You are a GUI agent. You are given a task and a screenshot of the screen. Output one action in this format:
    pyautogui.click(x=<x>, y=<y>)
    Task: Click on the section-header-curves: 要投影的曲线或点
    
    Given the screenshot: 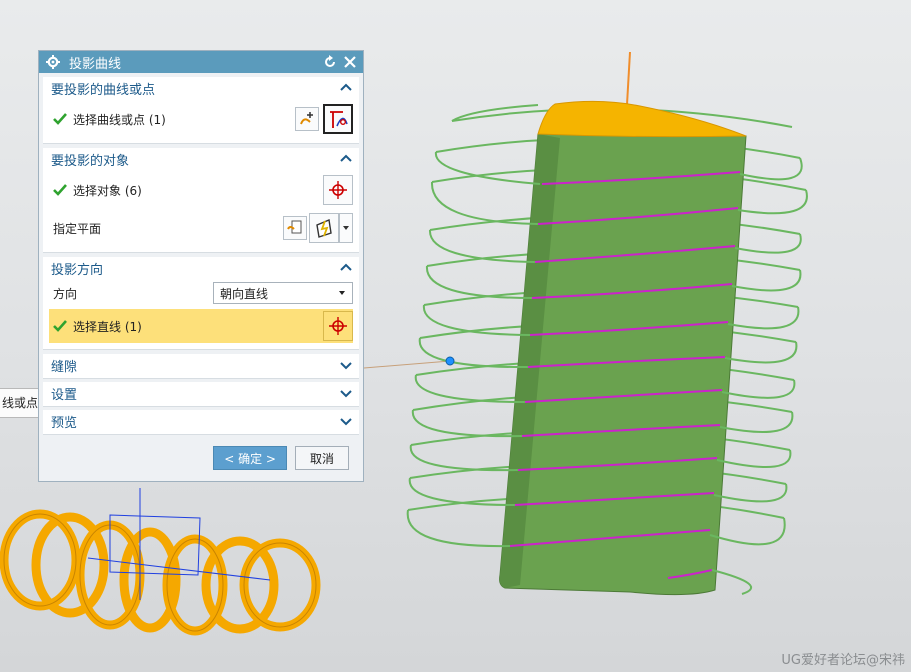 What is the action you would take?
    pyautogui.click(x=201, y=88)
    